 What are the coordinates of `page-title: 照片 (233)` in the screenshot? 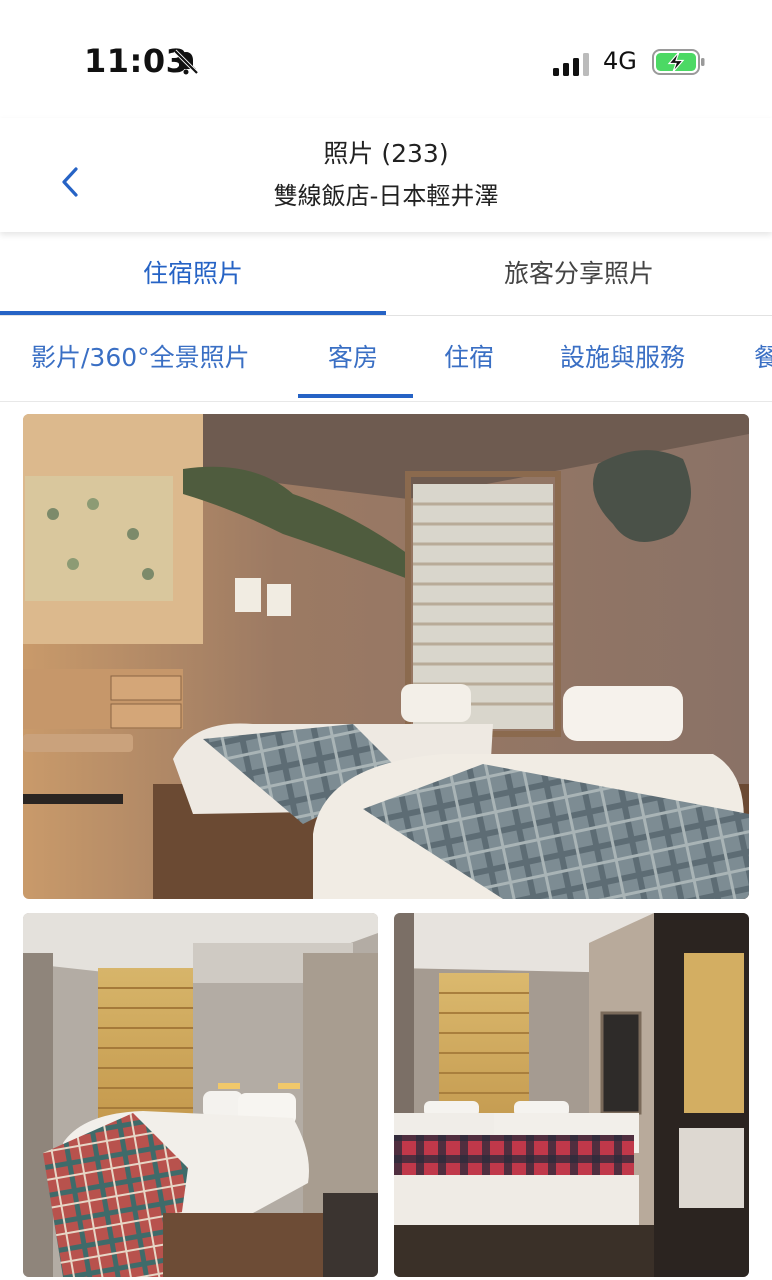 It's located at (386, 153).